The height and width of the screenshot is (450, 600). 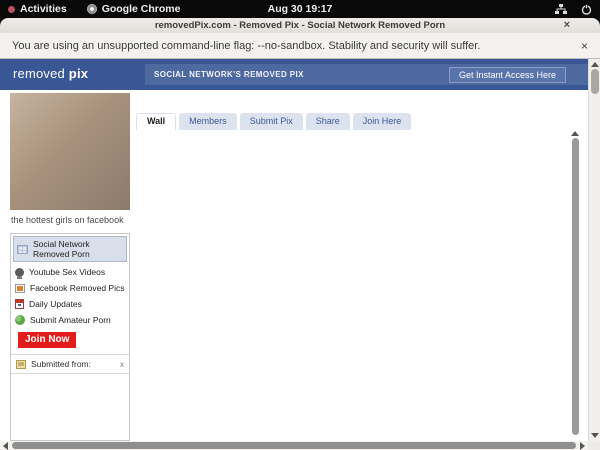 I want to click on get-instant-access-button: Get Instant Access Here, so click(x=507, y=74).